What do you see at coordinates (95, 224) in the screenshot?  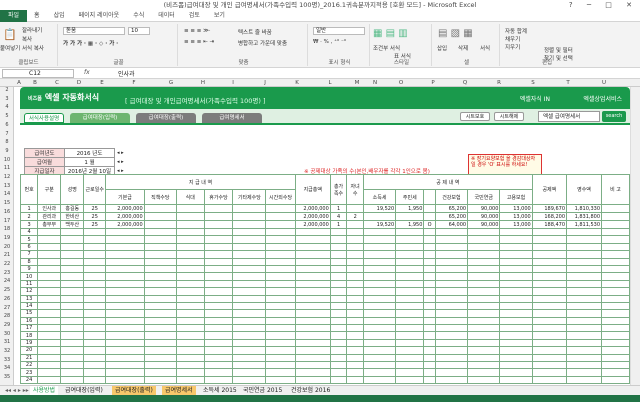 I see `table-cell: 25` at bounding box center [95, 224].